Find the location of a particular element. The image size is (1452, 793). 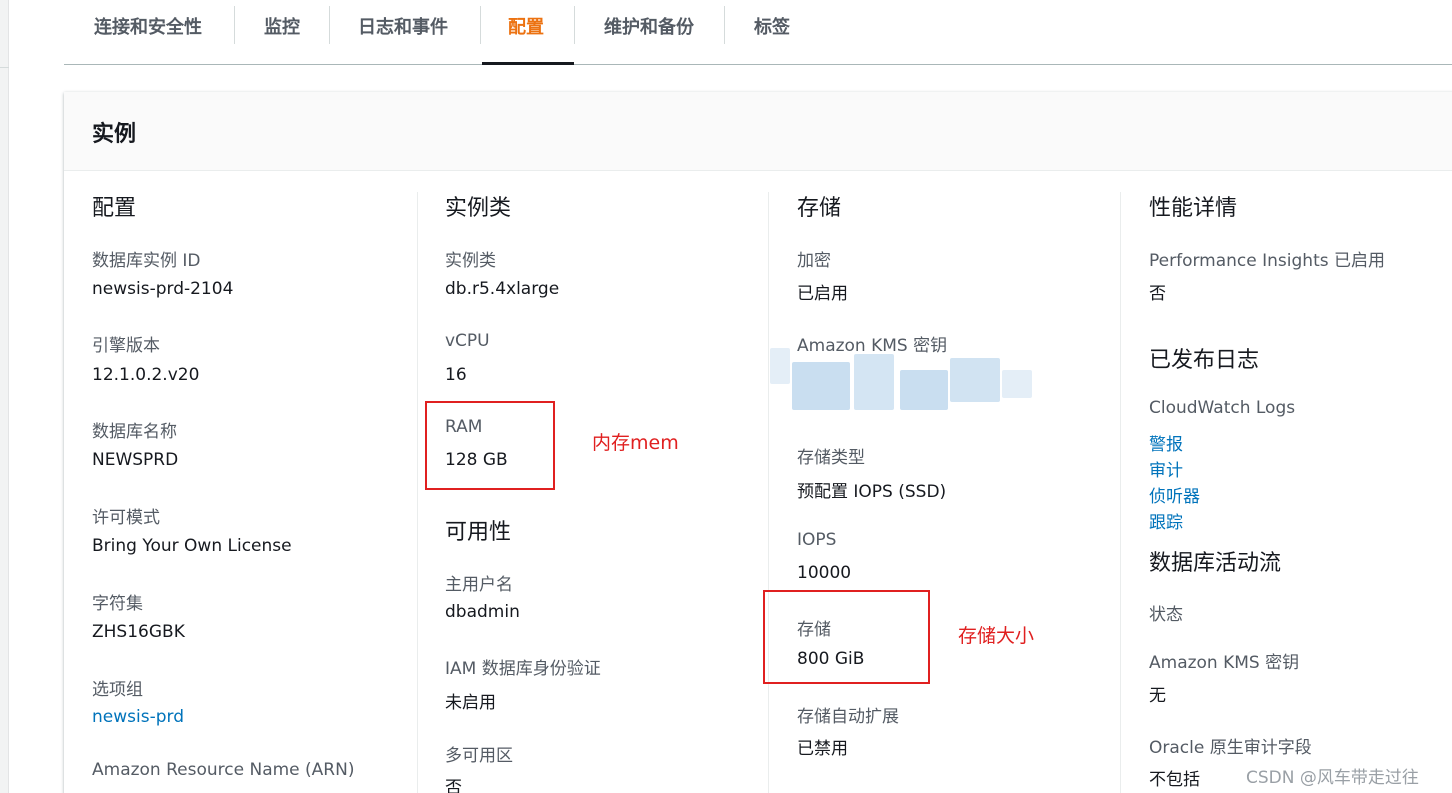

rail-divider is located at coordinates (4, 67).